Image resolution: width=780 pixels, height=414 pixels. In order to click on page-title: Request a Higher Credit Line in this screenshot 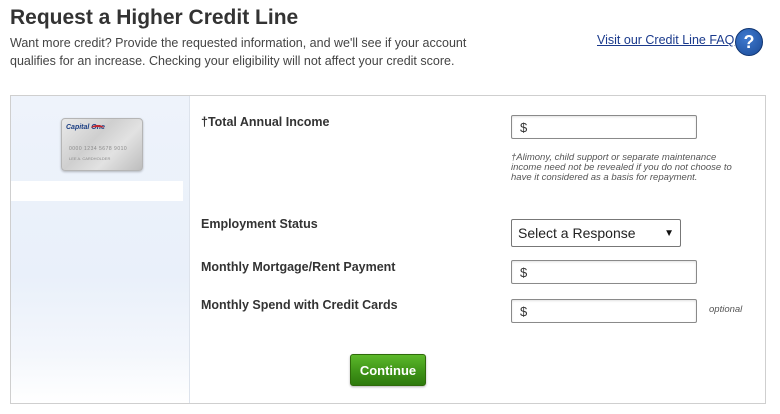, I will do `click(154, 17)`.